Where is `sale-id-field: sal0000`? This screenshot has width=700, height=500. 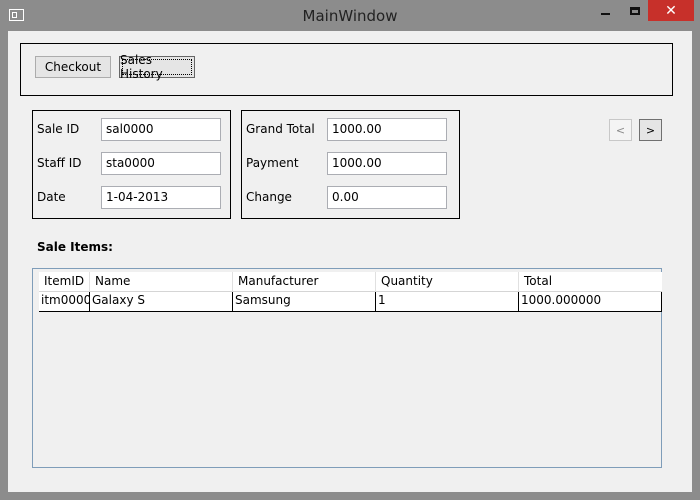 sale-id-field: sal0000 is located at coordinates (161, 129).